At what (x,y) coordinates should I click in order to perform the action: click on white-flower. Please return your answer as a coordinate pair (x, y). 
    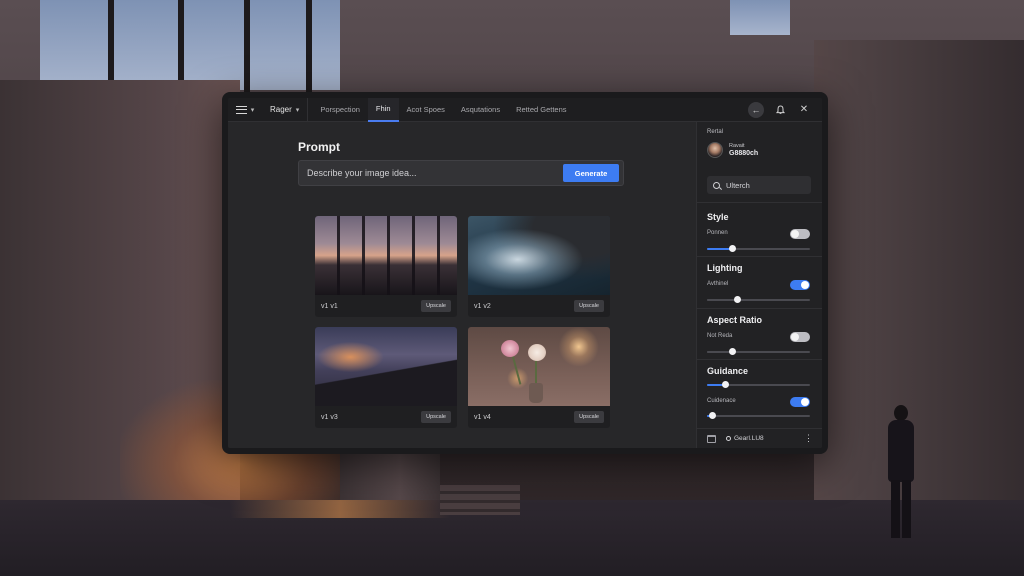
    Looking at the image, I should click on (537, 352).